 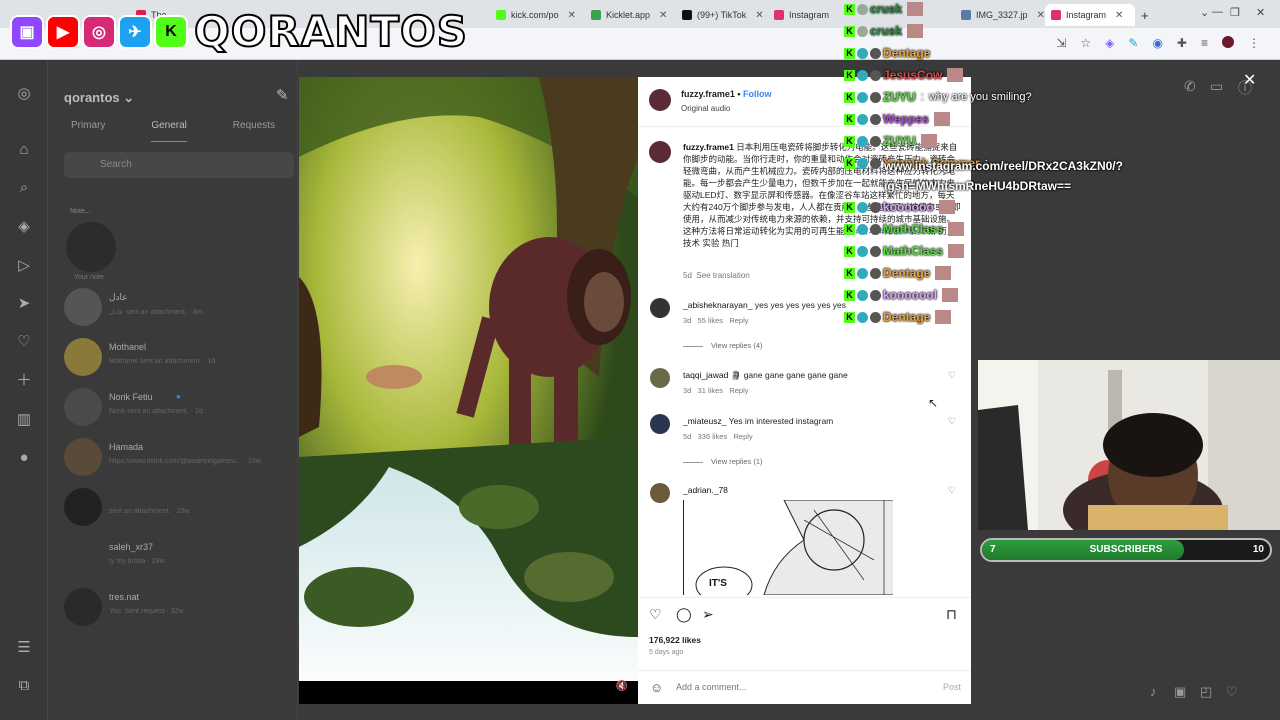 What do you see at coordinates (704, 421) in the screenshot?
I see `comment-author: _miateusz_` at bounding box center [704, 421].